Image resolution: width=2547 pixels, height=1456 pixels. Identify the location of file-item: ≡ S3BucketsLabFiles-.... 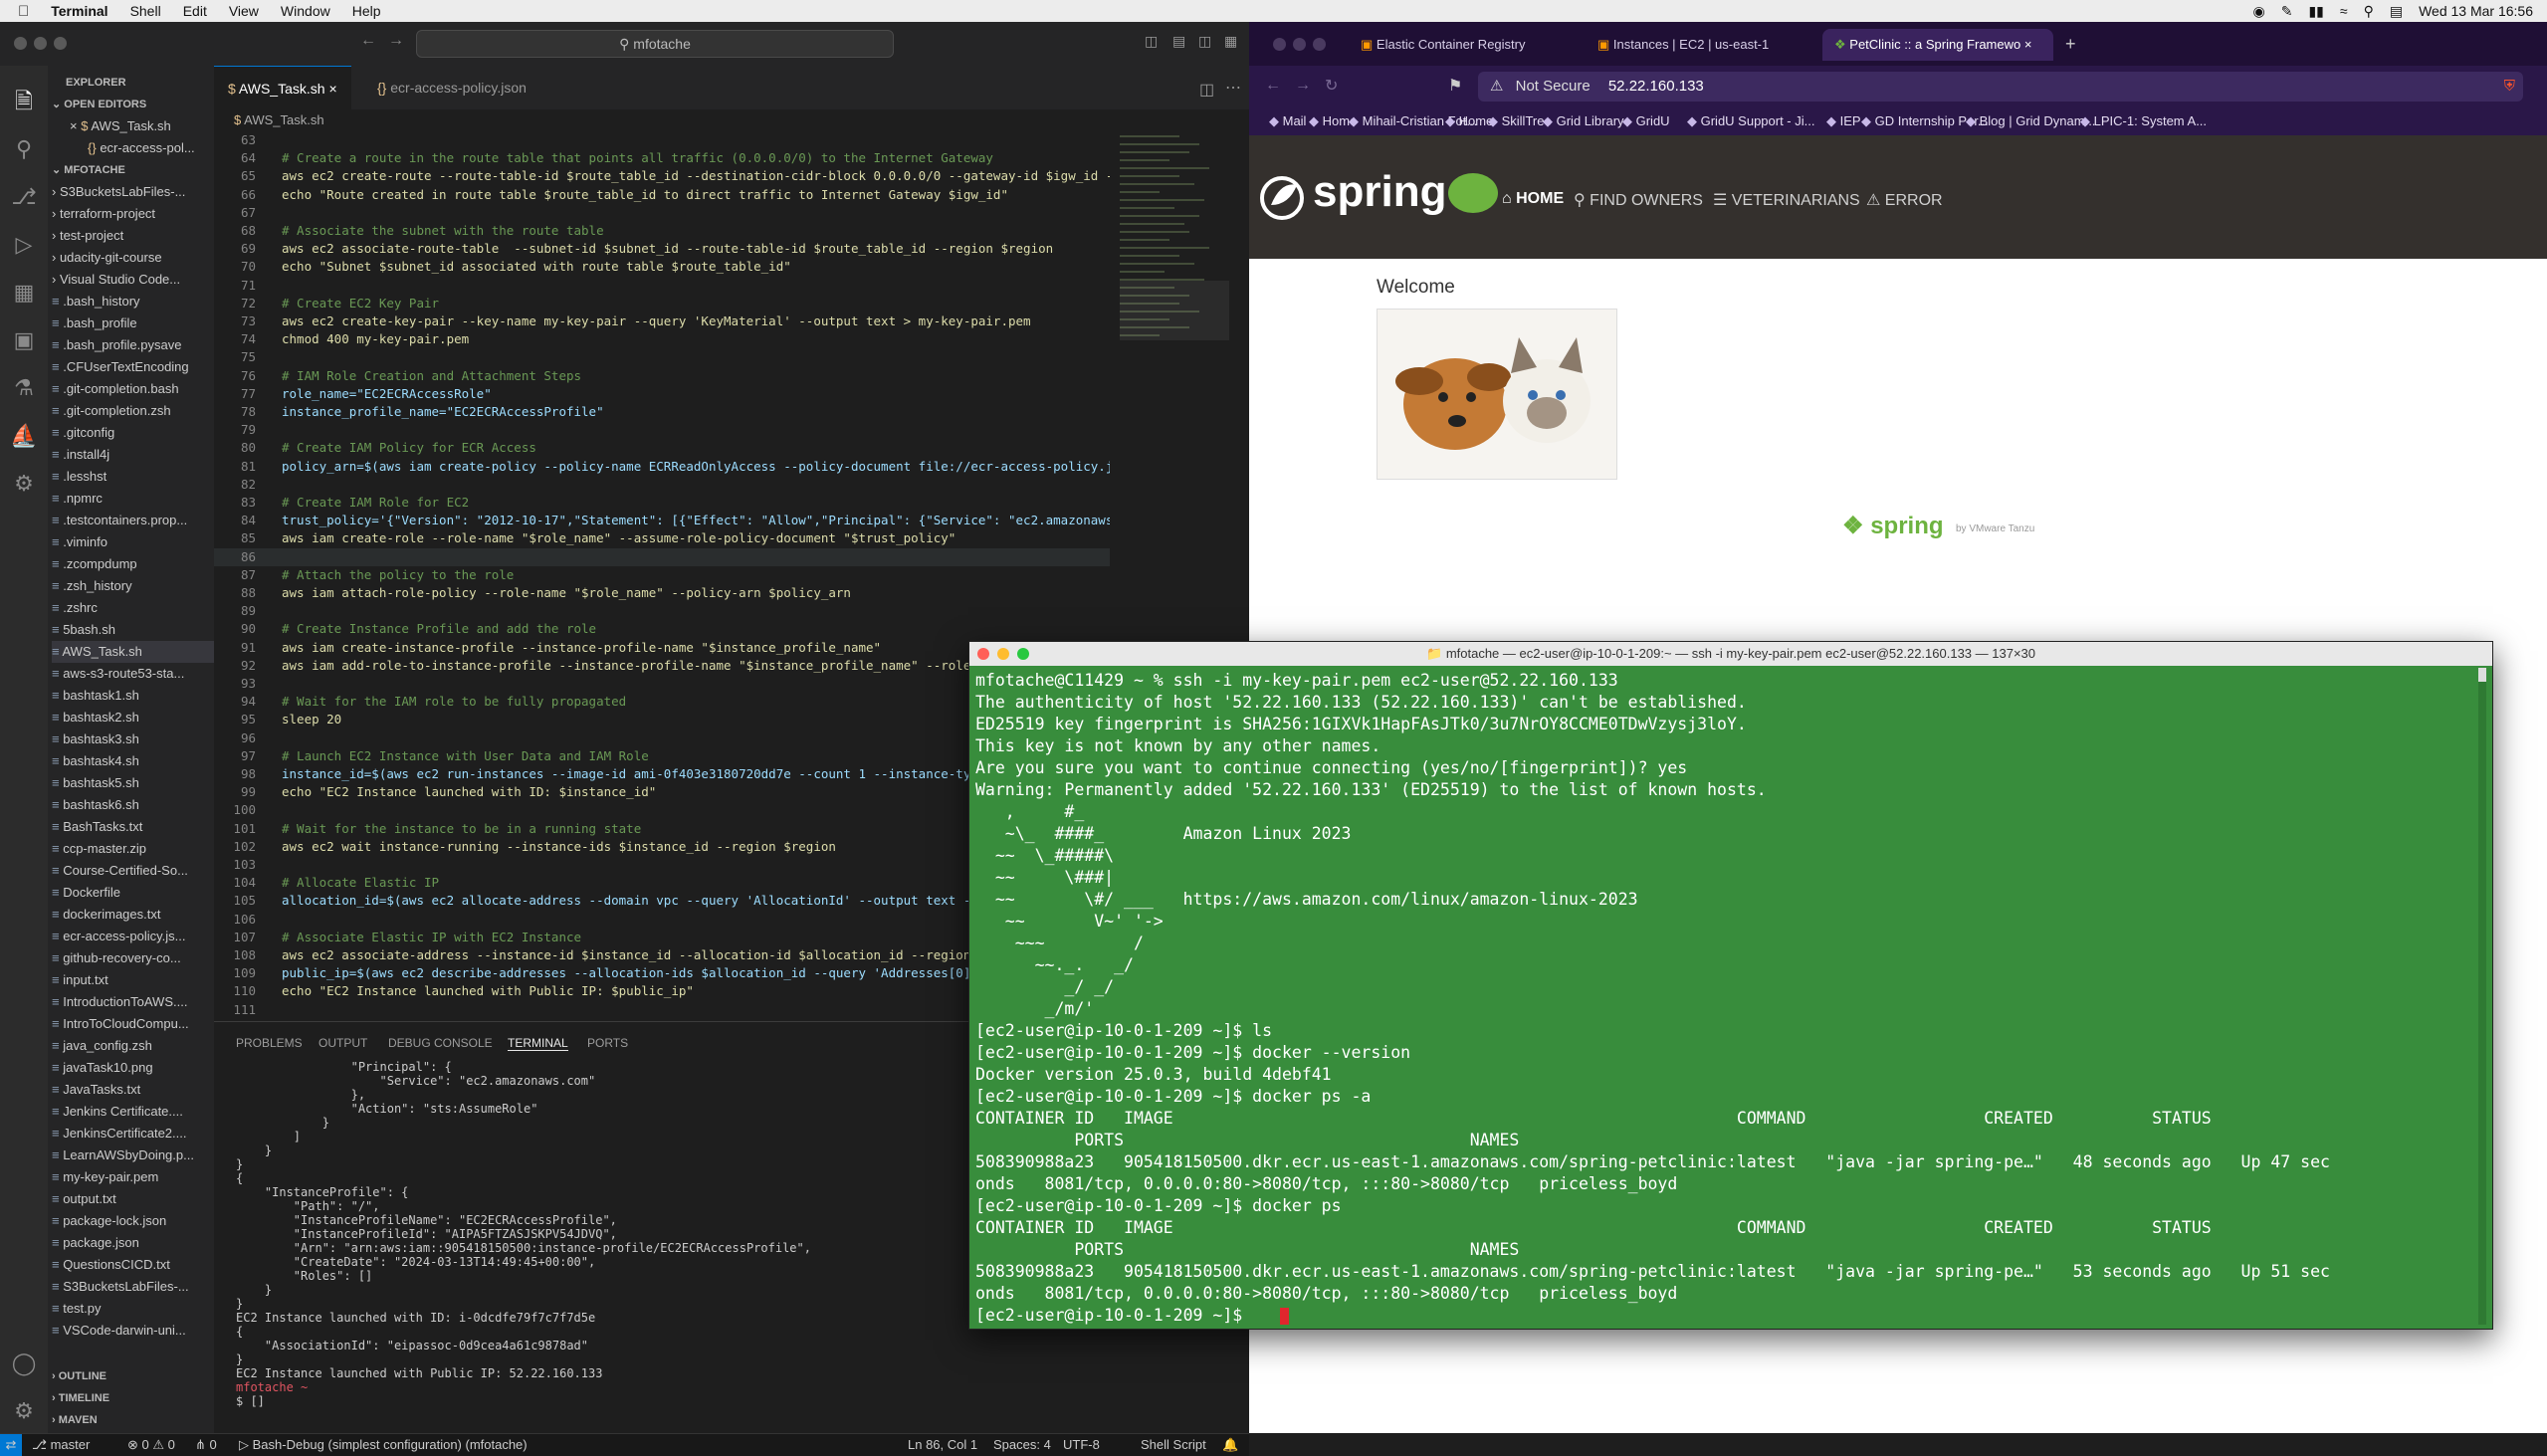
(133, 1287).